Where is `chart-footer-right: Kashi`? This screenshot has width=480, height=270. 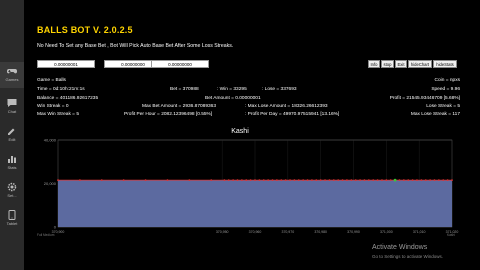
chart-footer-right: Kashi is located at coordinates (451, 235).